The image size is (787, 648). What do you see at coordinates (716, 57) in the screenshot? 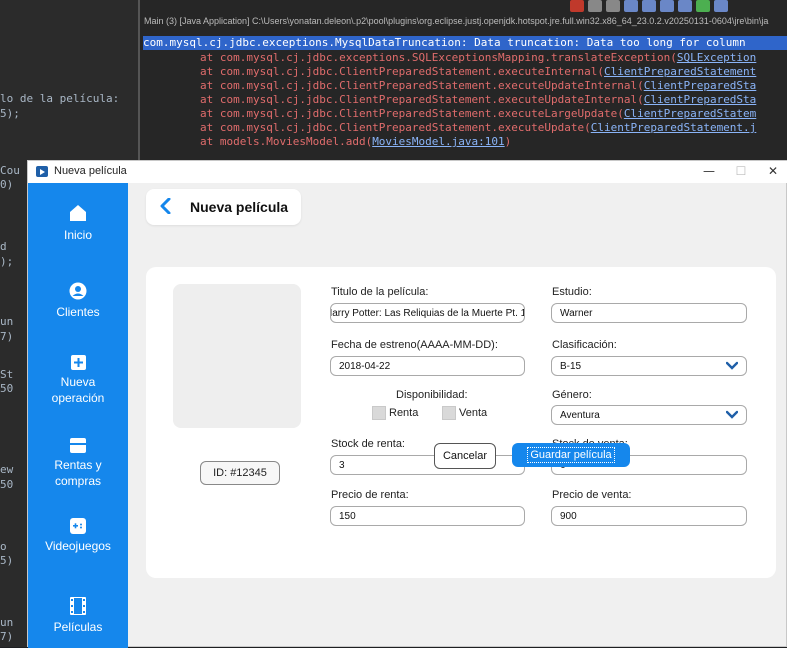
I see `stack-link: SQLException` at bounding box center [716, 57].